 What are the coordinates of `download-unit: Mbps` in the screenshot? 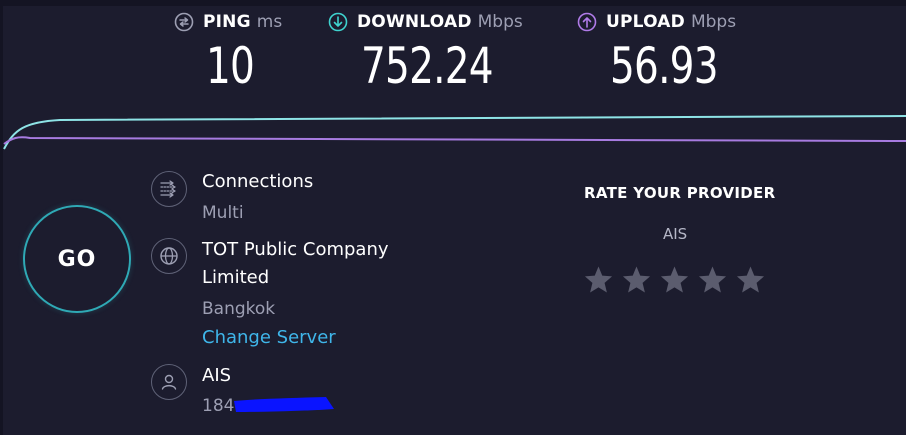 It's located at (500, 22).